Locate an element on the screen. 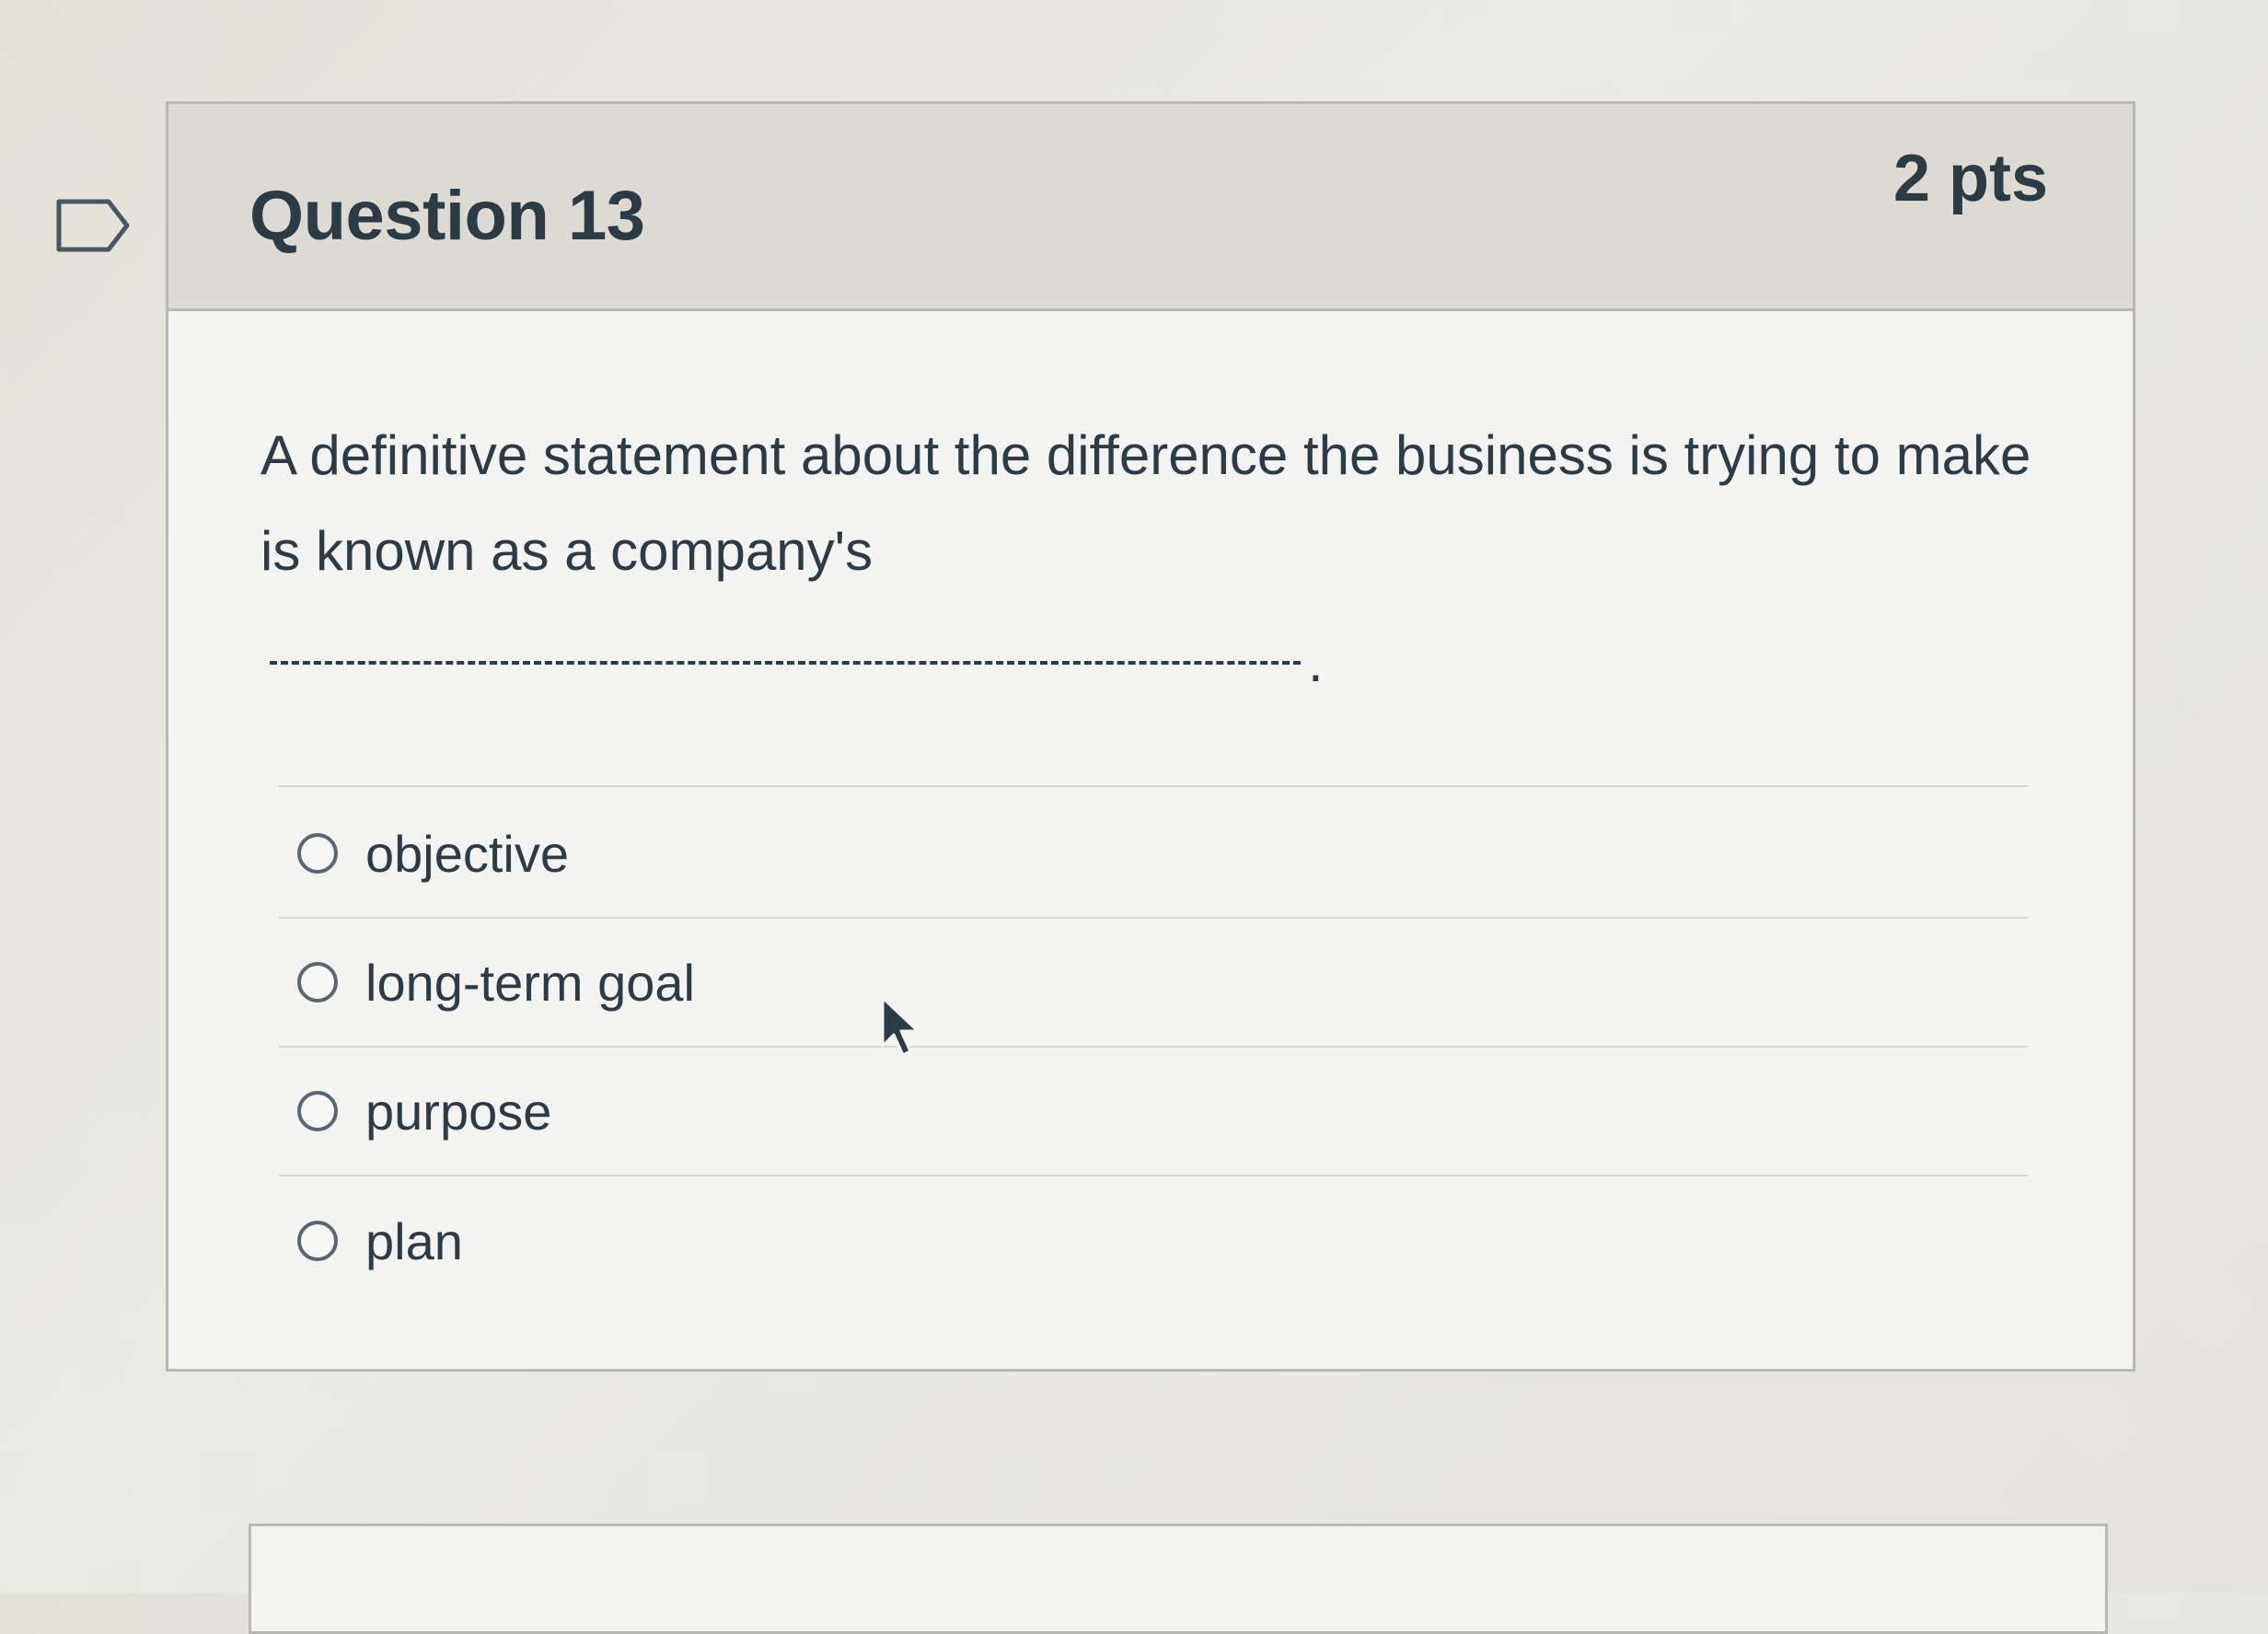  answer-option-plan: plan is located at coordinates (1153, 1240).